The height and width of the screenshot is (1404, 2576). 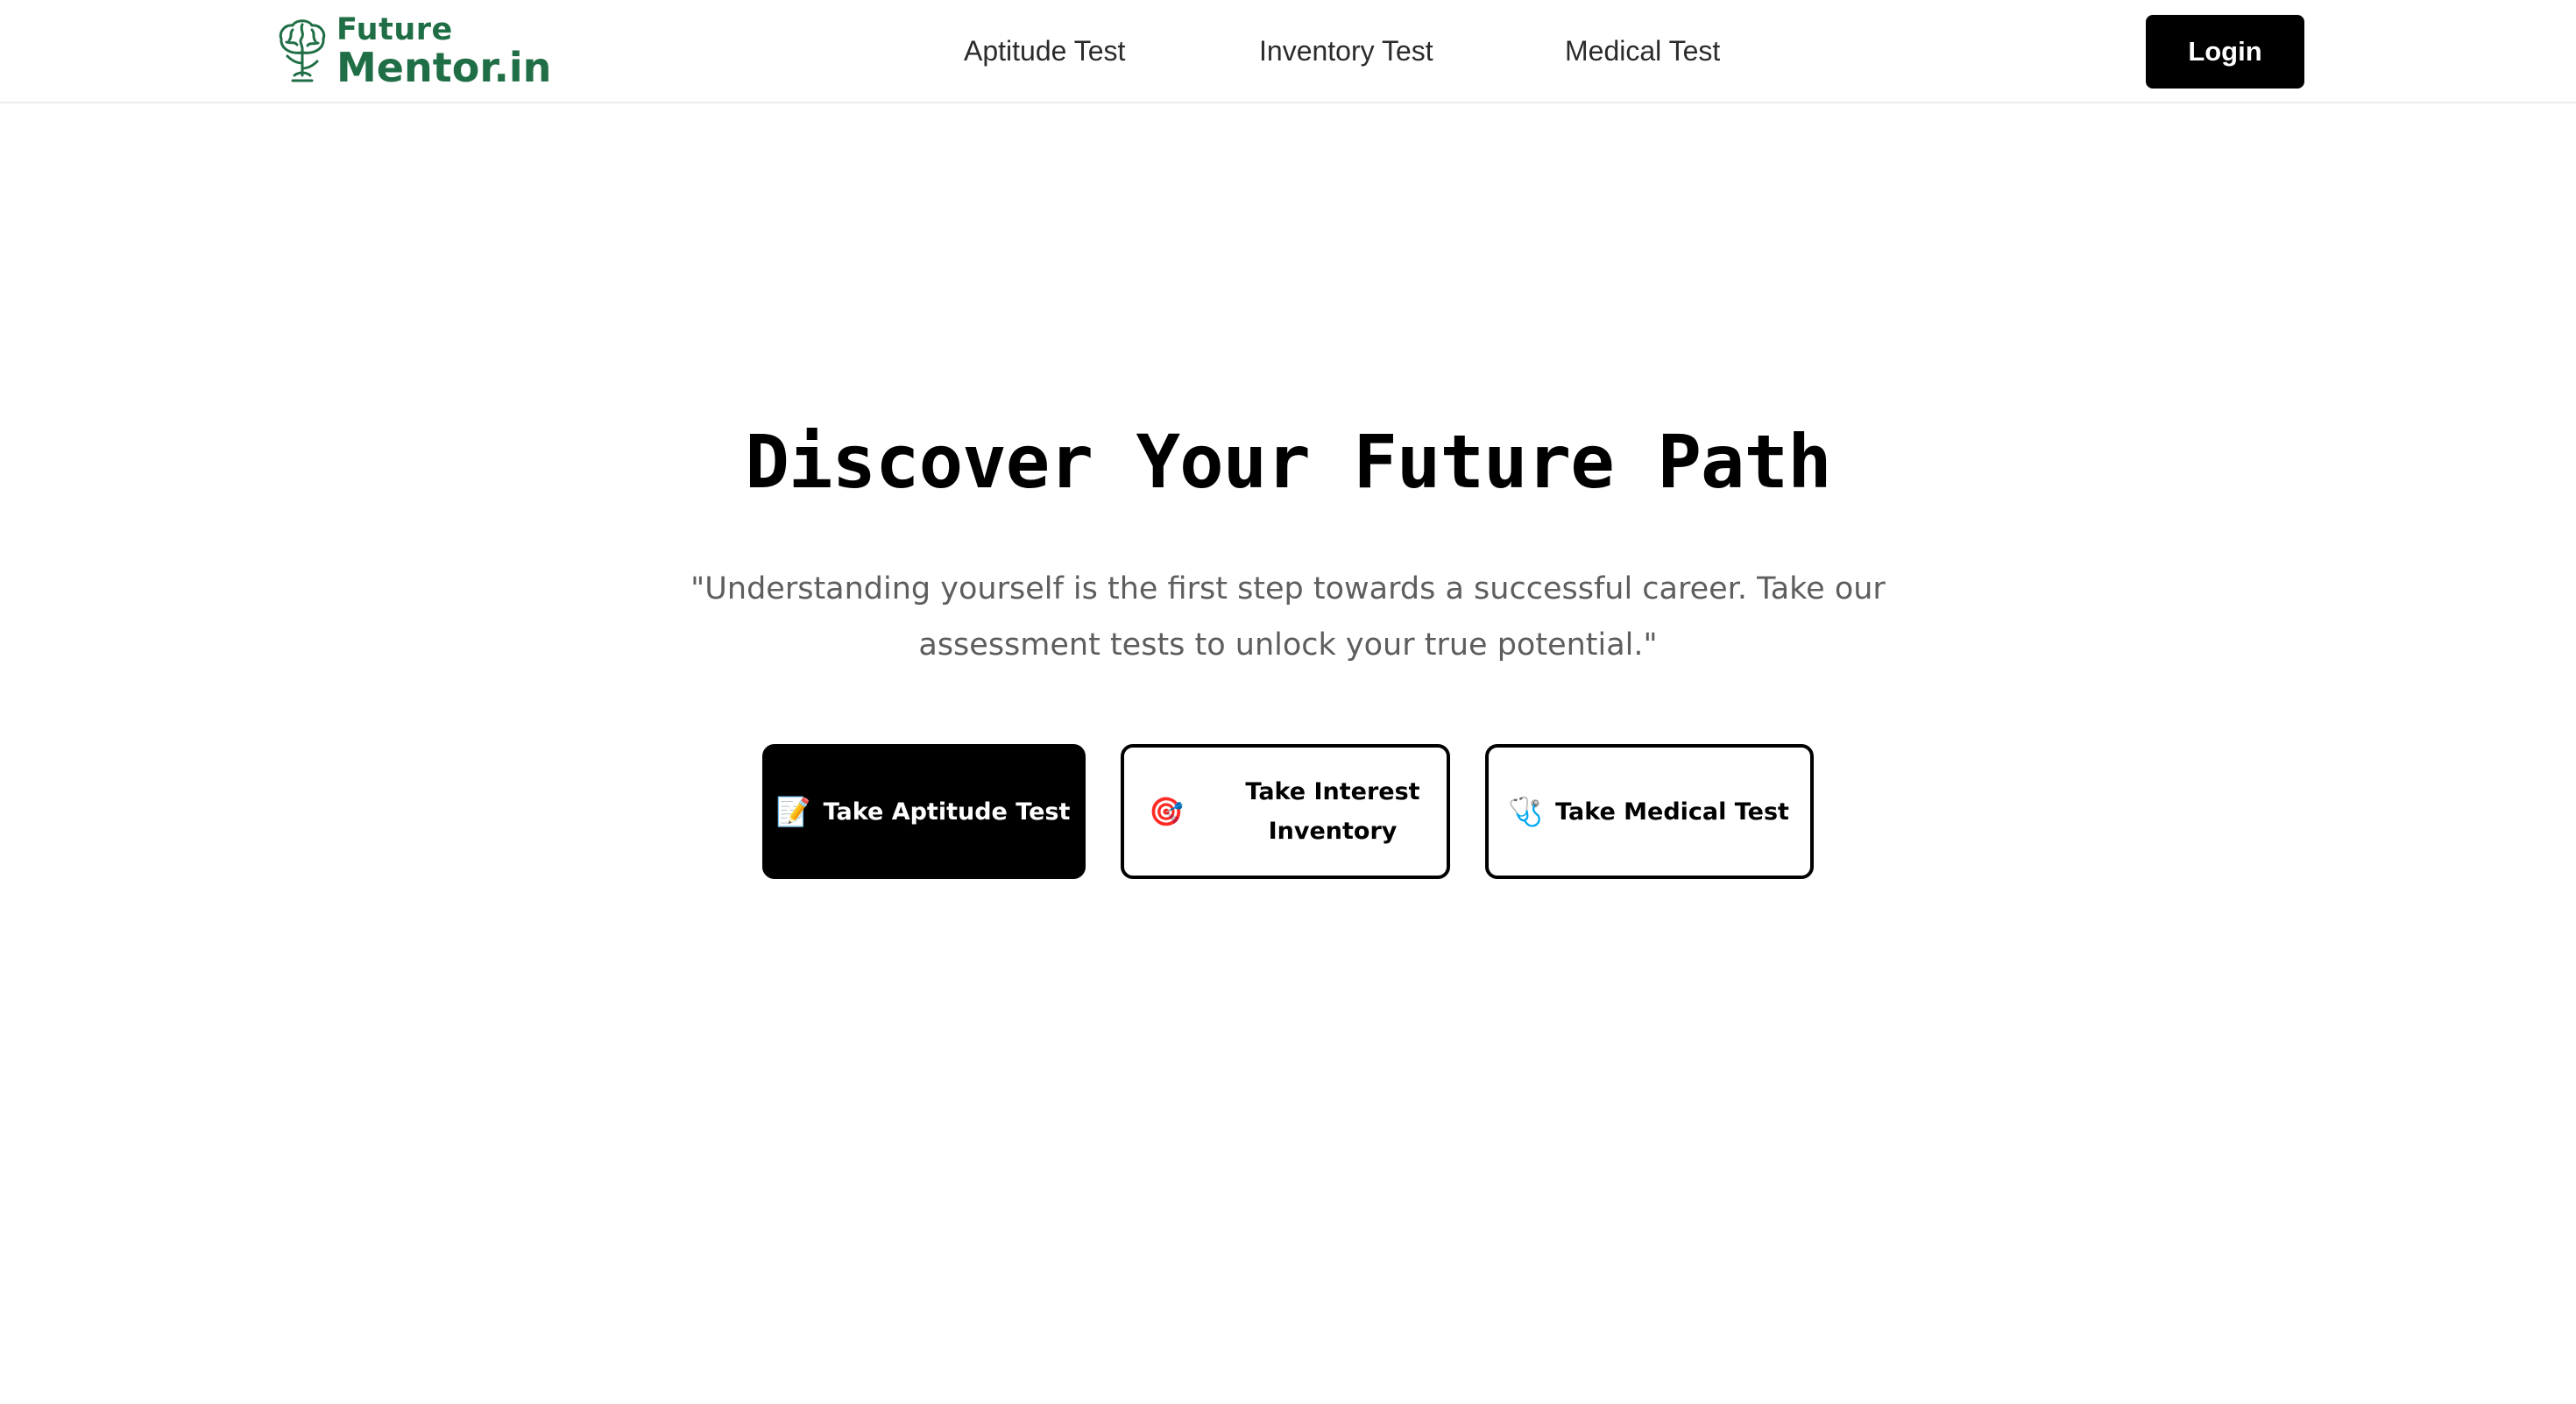 What do you see at coordinates (1044, 51) in the screenshot?
I see `nav-link-aptitude-test: Aptitude Test` at bounding box center [1044, 51].